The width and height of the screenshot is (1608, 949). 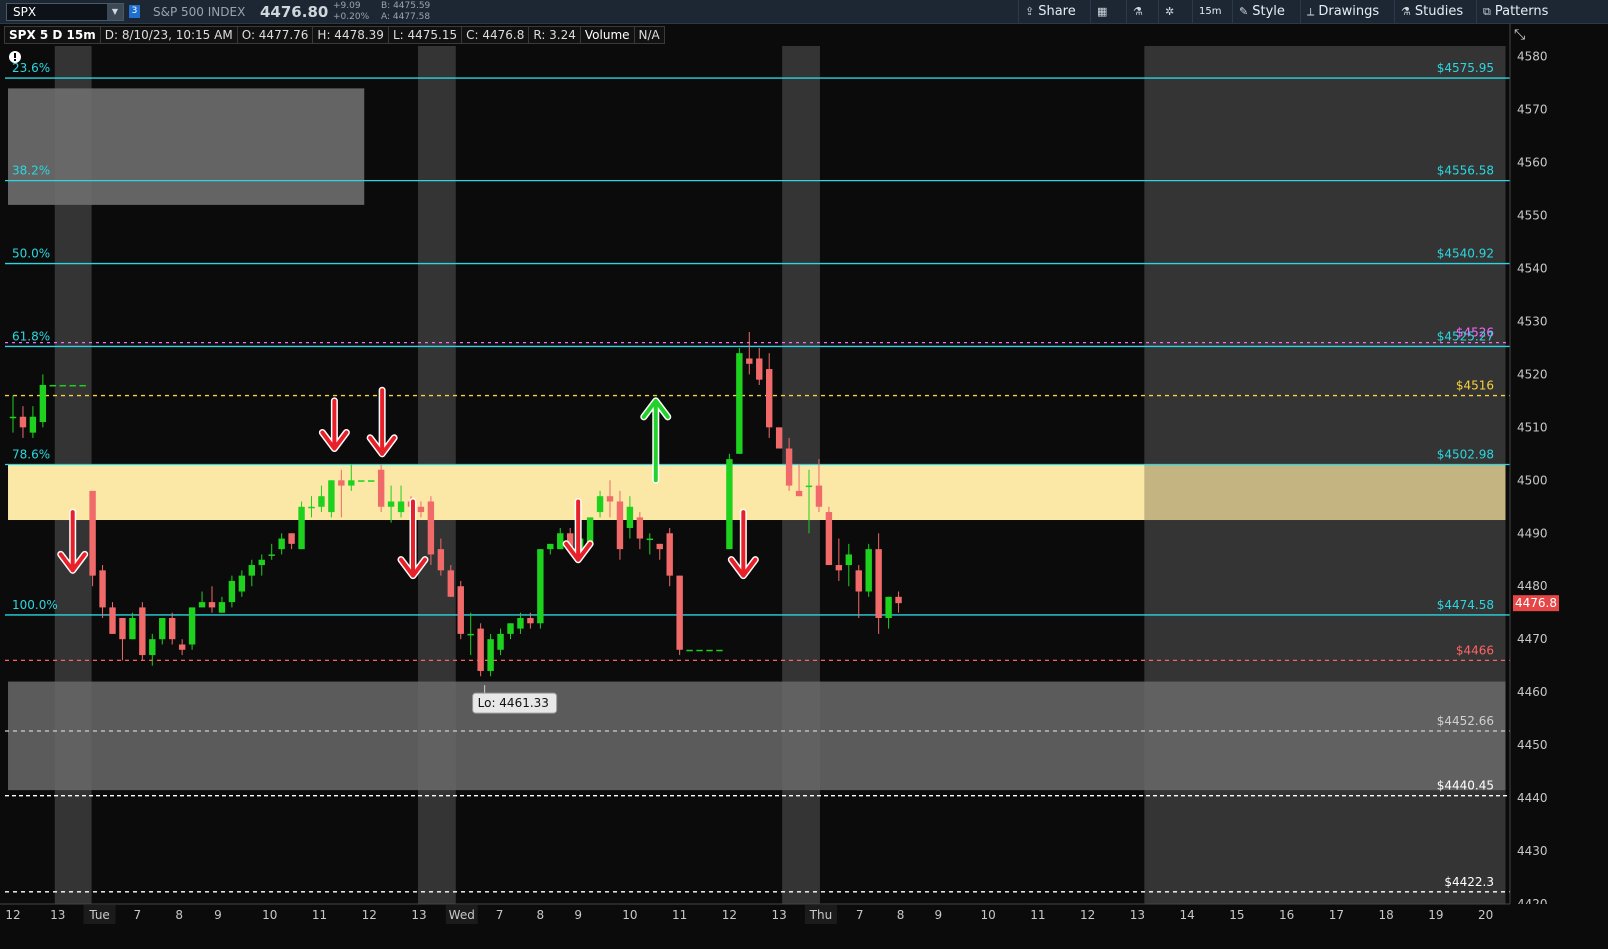 I want to click on y-tick-label: 4450, so click(x=1532, y=745).